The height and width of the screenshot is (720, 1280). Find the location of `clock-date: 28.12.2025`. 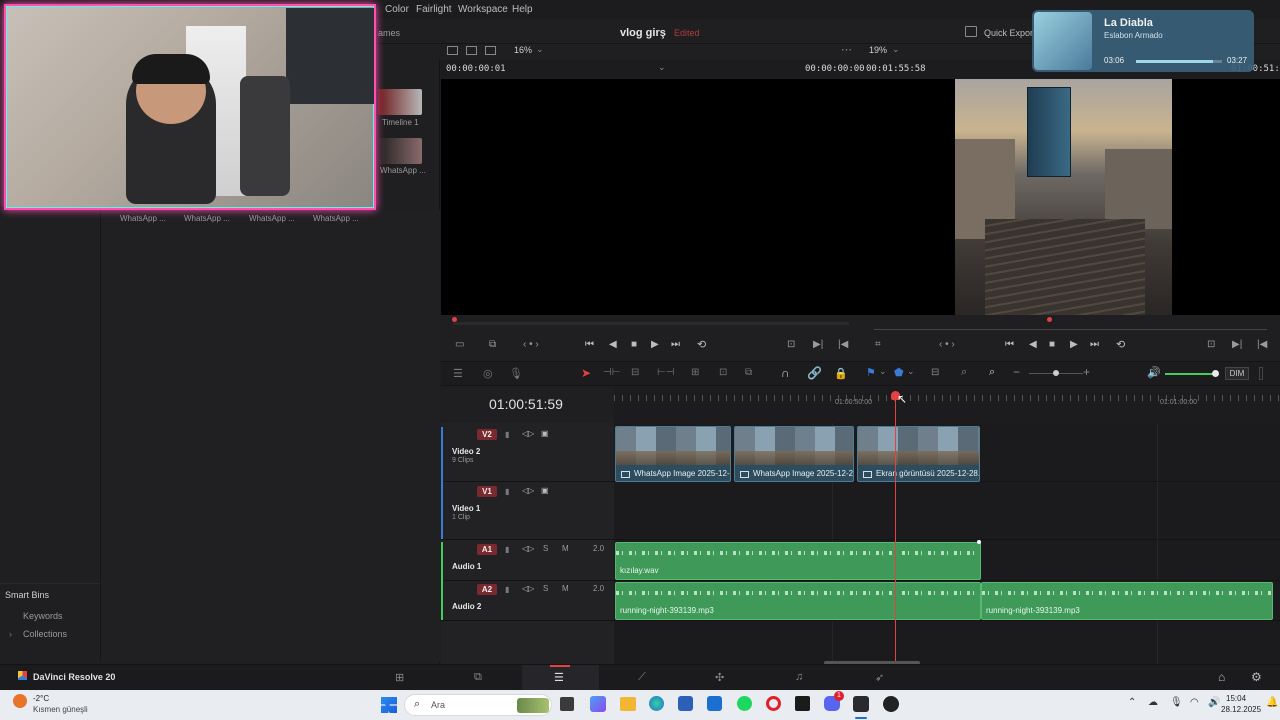

clock-date: 28.12.2025 is located at coordinates (1241, 709).